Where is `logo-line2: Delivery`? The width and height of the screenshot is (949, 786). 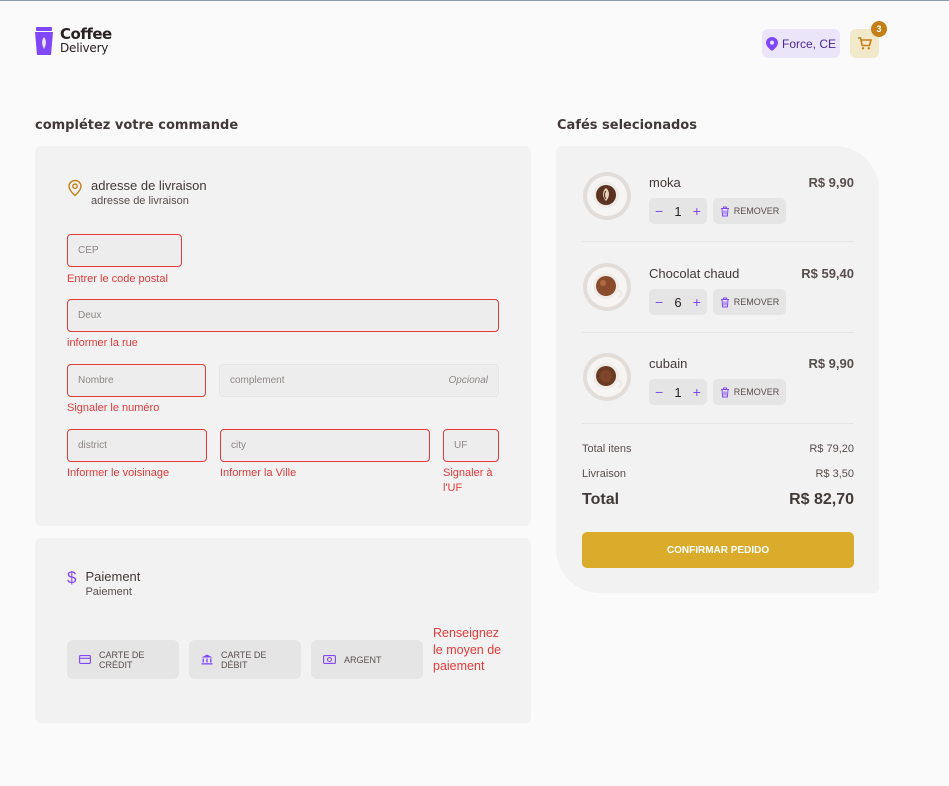
logo-line2: Delivery is located at coordinates (84, 48).